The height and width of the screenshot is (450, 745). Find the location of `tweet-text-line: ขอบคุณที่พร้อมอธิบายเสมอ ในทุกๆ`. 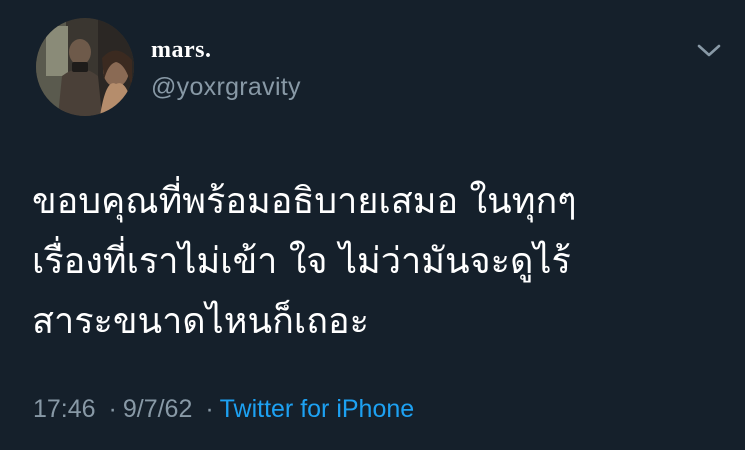

tweet-text-line: ขอบคุณที่พร้อมอธิบายเสมอ ในทุกๆ is located at coordinates (304, 201).